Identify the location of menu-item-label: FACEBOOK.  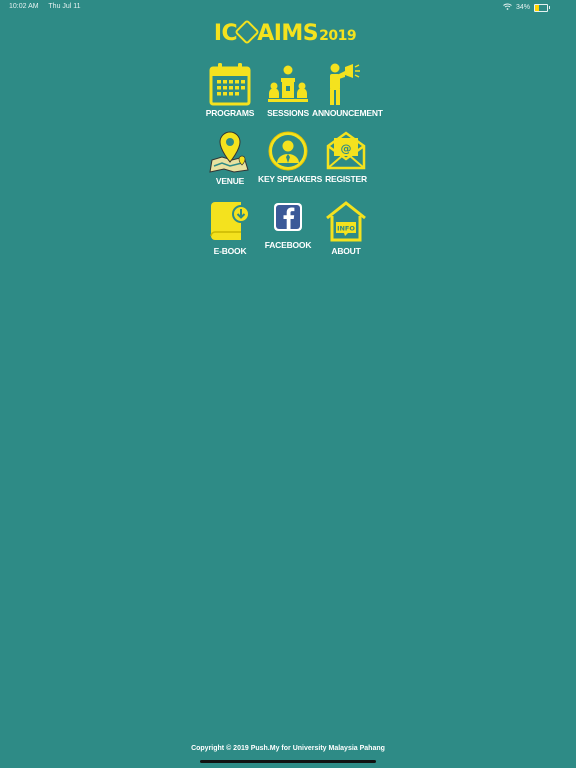
(288, 245).